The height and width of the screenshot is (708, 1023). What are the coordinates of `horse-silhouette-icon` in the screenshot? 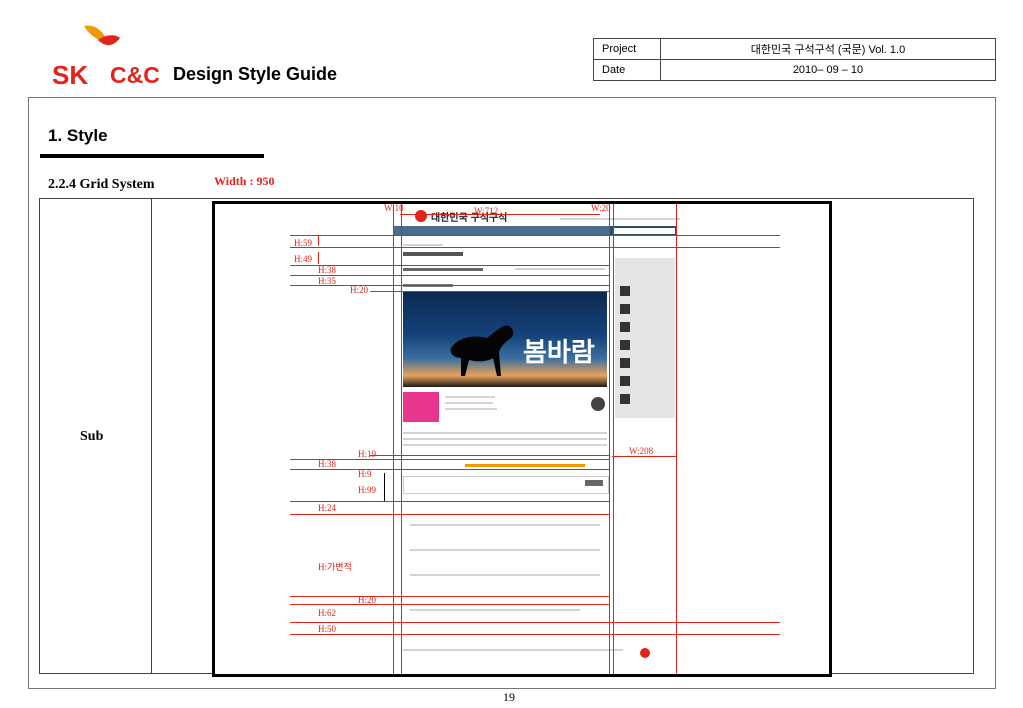 It's located at (482, 350).